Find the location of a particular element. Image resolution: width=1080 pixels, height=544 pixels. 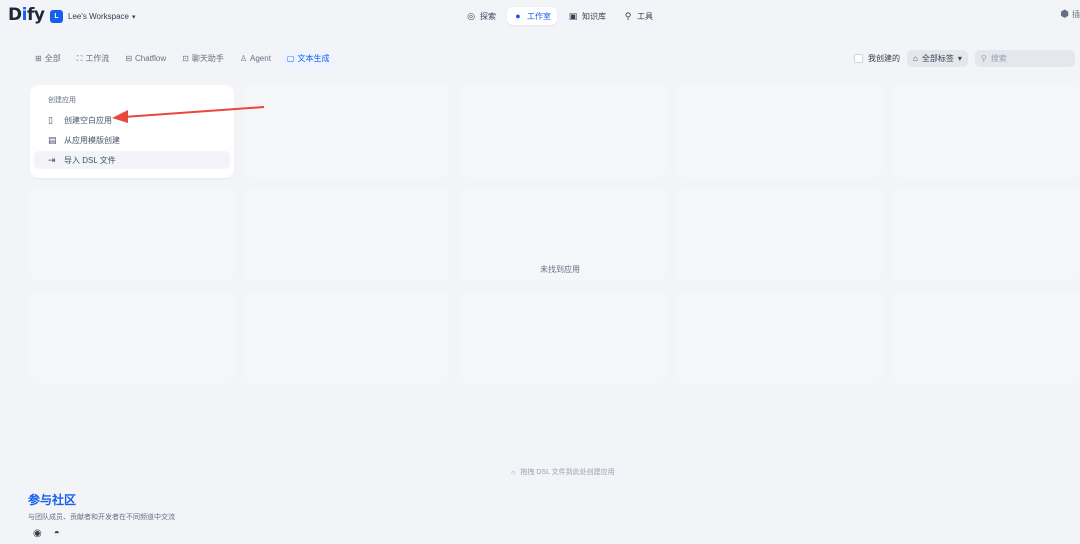

workspace-avatar: L is located at coordinates (56, 16).